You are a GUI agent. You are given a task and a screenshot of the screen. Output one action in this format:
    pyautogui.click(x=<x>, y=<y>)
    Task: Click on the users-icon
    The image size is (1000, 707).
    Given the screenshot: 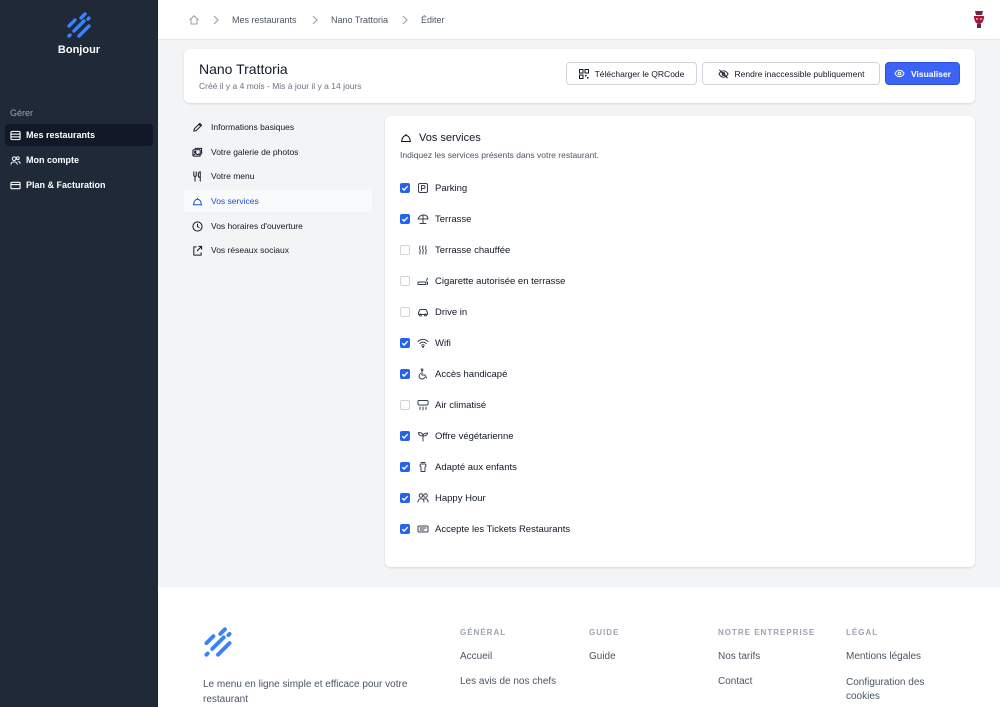 What is the action you would take?
    pyautogui.click(x=15, y=160)
    